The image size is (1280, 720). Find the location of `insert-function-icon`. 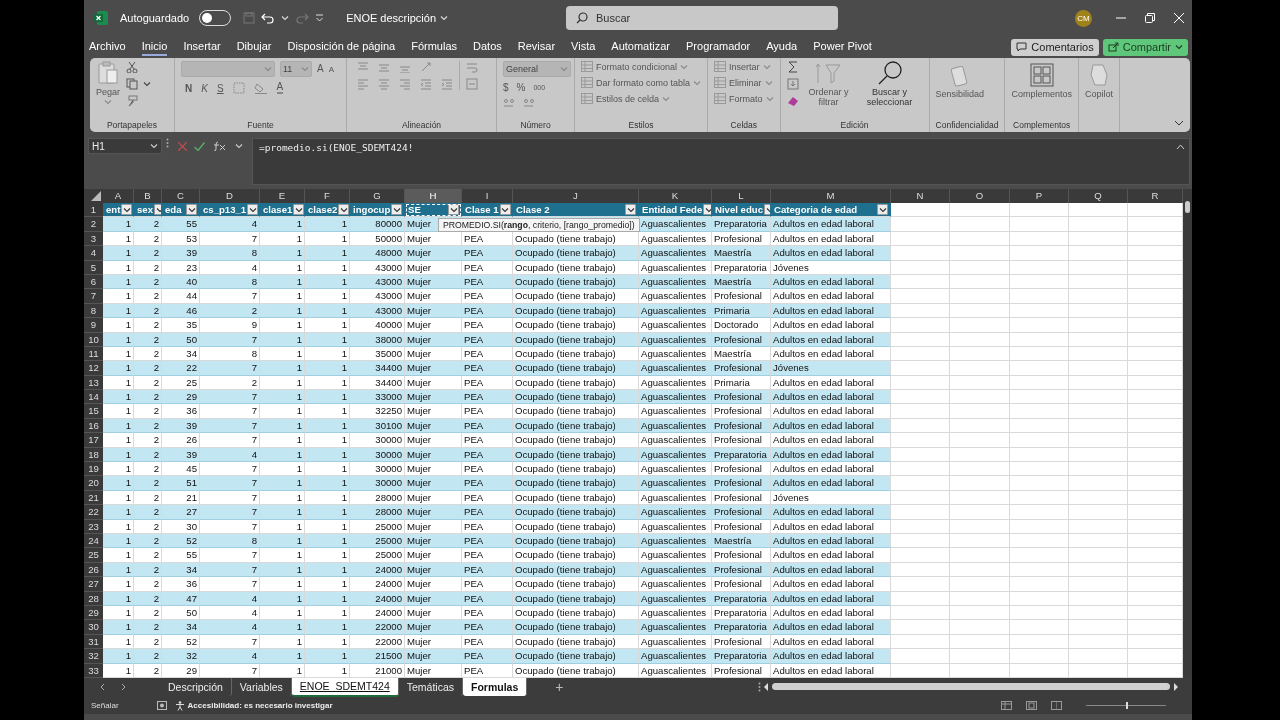

insert-function-icon is located at coordinates (220, 146).